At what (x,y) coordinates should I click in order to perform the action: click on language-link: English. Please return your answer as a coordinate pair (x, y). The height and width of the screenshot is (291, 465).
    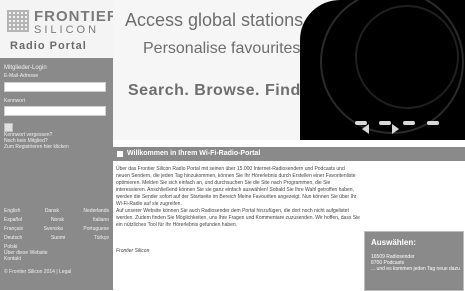
    Looking at the image, I should click on (12, 211).